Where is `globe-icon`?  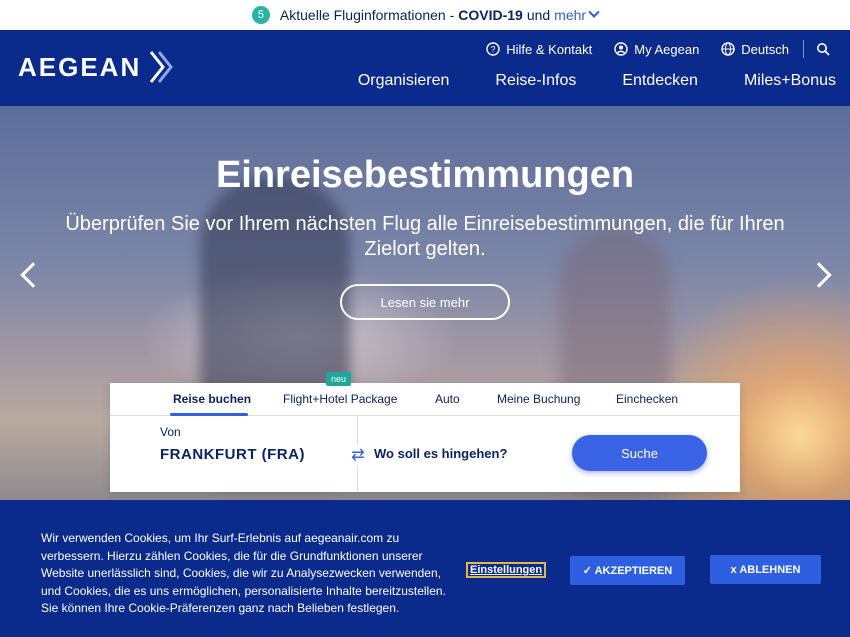 globe-icon is located at coordinates (728, 49).